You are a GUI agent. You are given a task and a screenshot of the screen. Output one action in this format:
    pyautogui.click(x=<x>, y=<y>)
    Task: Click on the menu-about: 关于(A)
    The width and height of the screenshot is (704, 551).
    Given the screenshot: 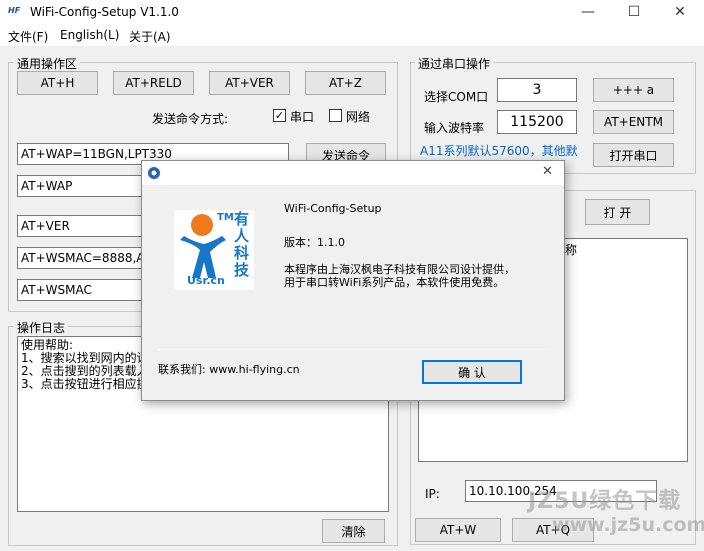 What is the action you would take?
    pyautogui.click(x=150, y=36)
    